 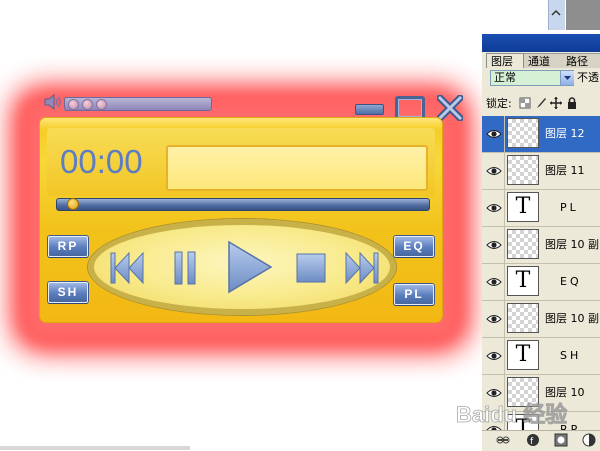 I want to click on workspace-background, so click(x=583, y=15).